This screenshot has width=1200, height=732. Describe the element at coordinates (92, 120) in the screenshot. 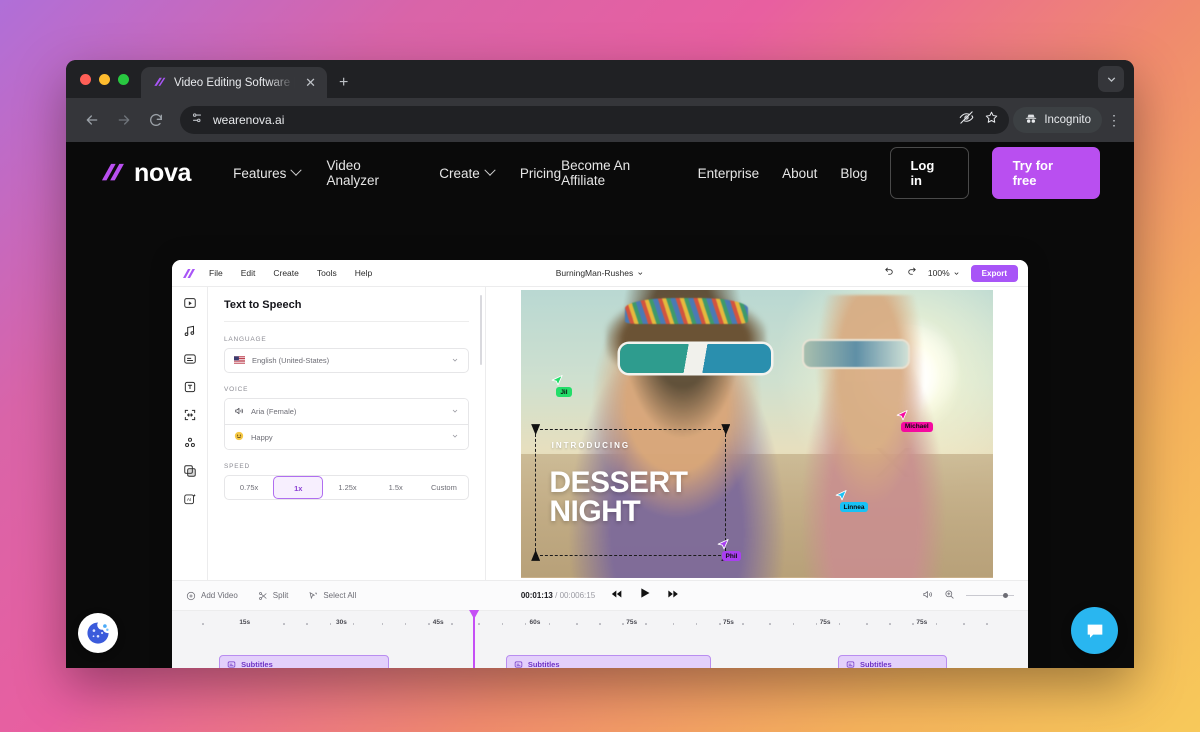

I see `arrow-left-icon` at that location.